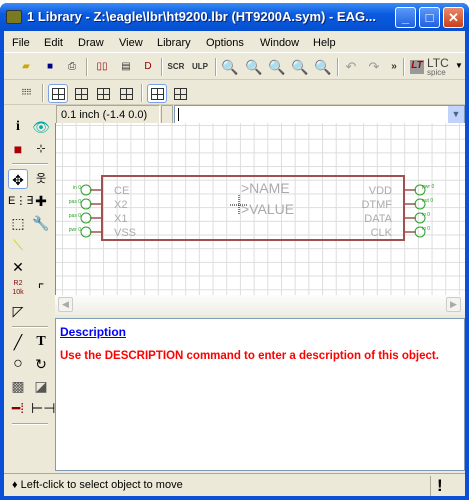  I want to click on wire-icon: ╱, so click(18, 342).